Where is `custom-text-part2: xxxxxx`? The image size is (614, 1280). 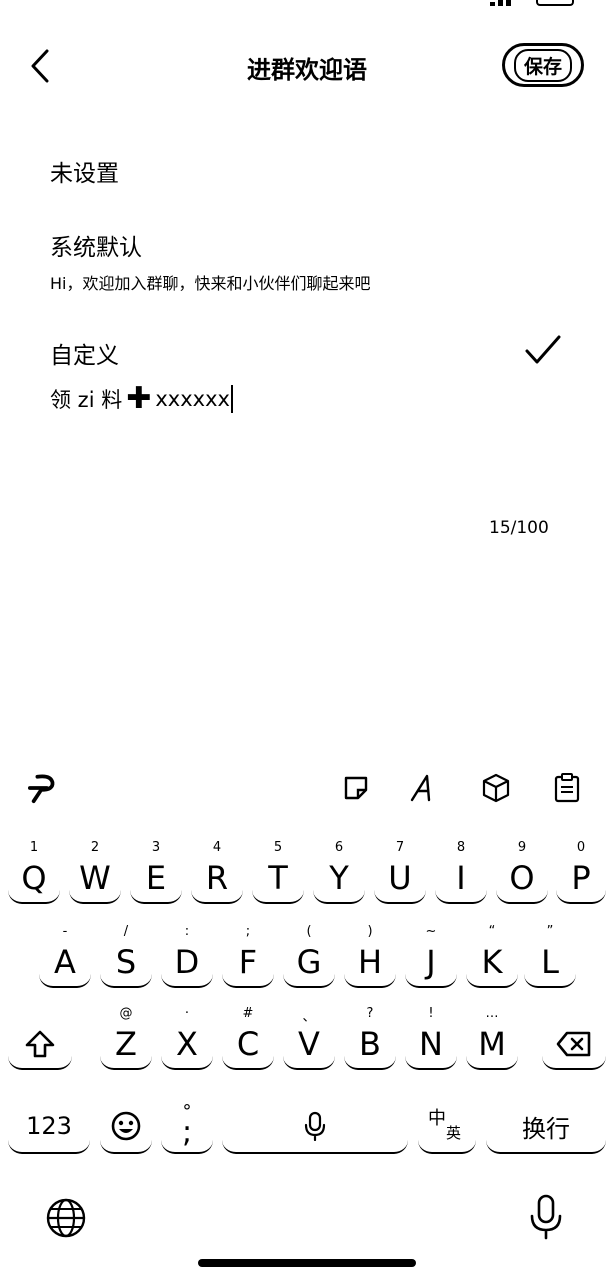
custom-text-part2: xxxxxx is located at coordinates (192, 399).